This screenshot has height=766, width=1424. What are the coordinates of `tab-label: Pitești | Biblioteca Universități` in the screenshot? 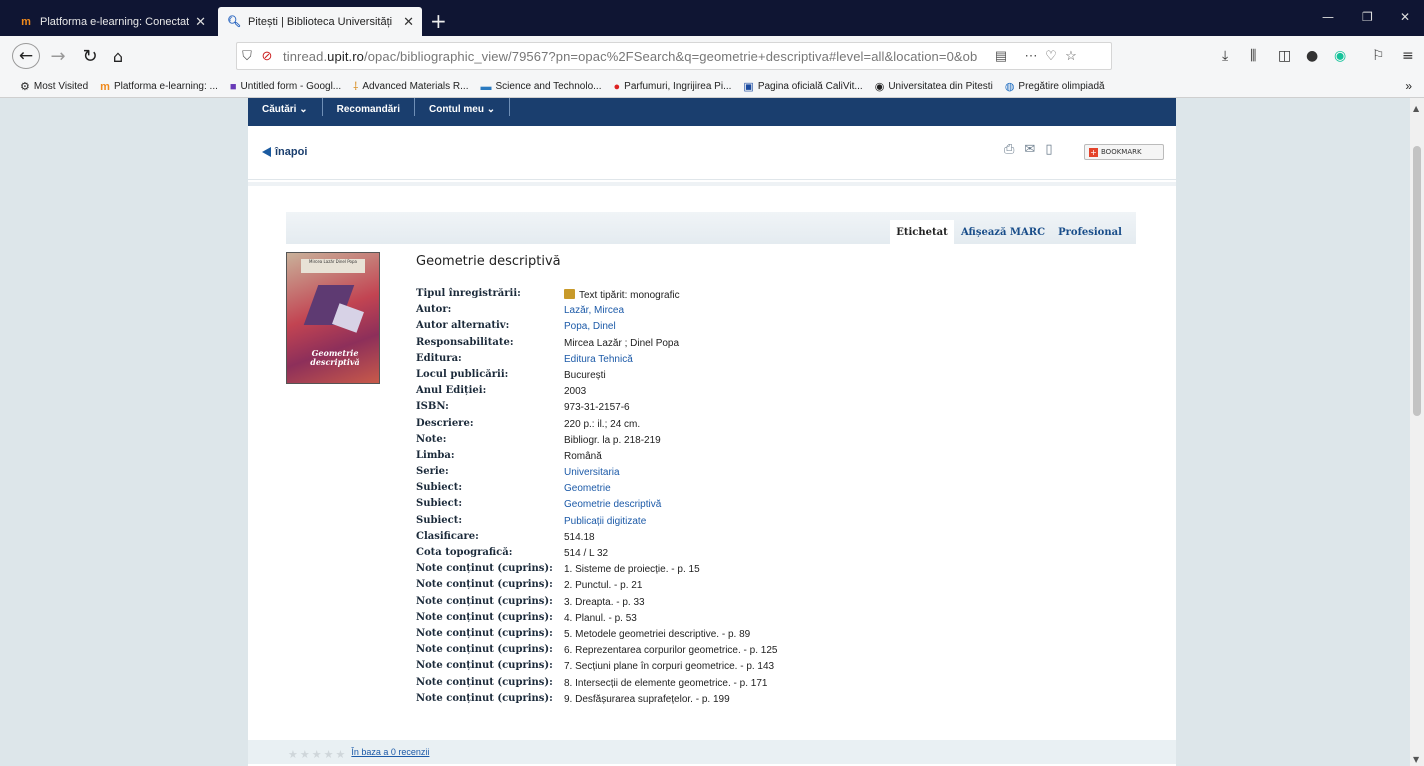 It's located at (320, 21).